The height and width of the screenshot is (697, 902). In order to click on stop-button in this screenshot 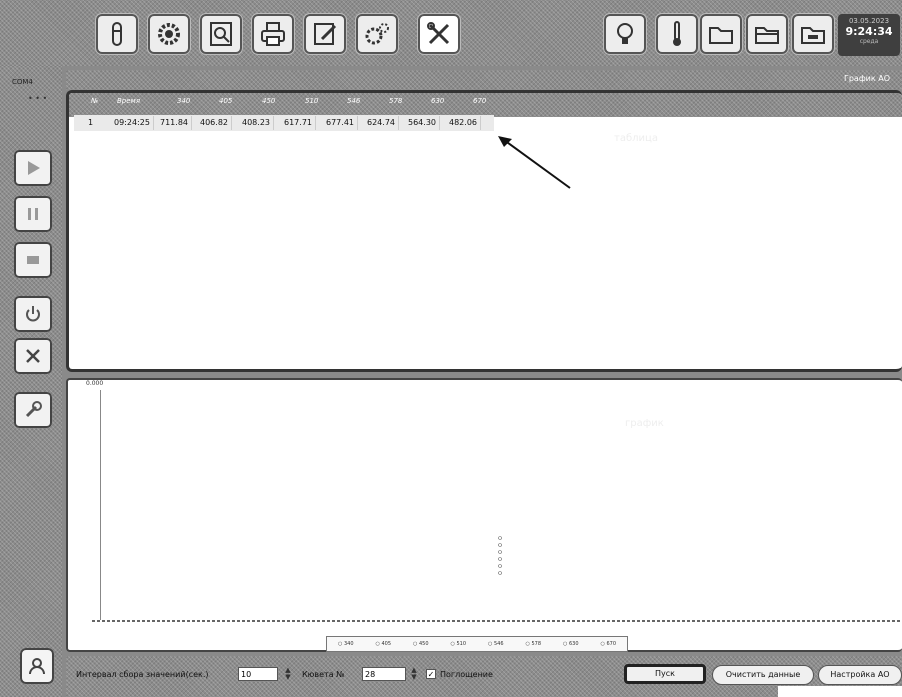, I will do `click(33, 260)`.